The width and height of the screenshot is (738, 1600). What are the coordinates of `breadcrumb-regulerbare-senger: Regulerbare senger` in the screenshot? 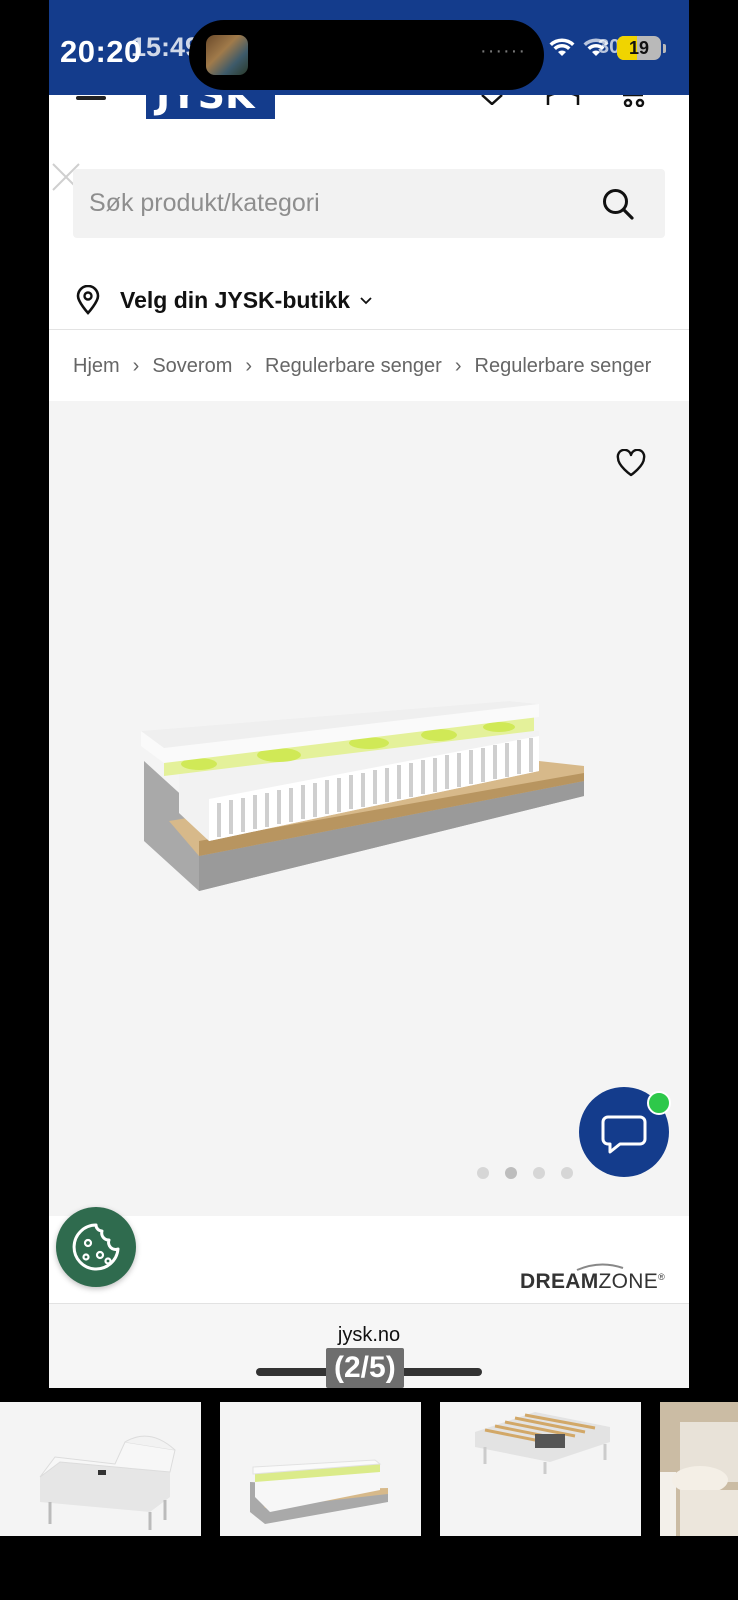 It's located at (353, 366).